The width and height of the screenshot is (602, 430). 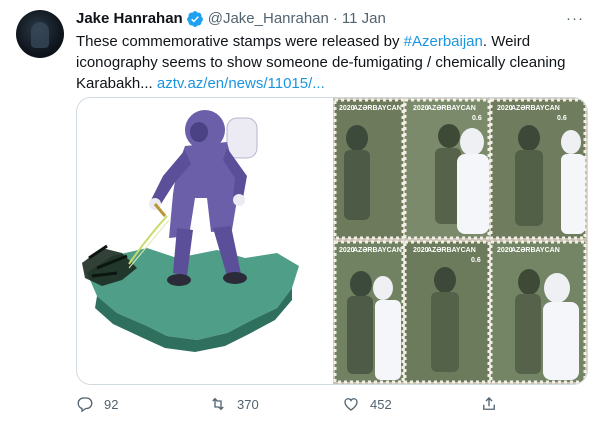 What do you see at coordinates (489, 403) in the screenshot?
I see `share-icon` at bounding box center [489, 403].